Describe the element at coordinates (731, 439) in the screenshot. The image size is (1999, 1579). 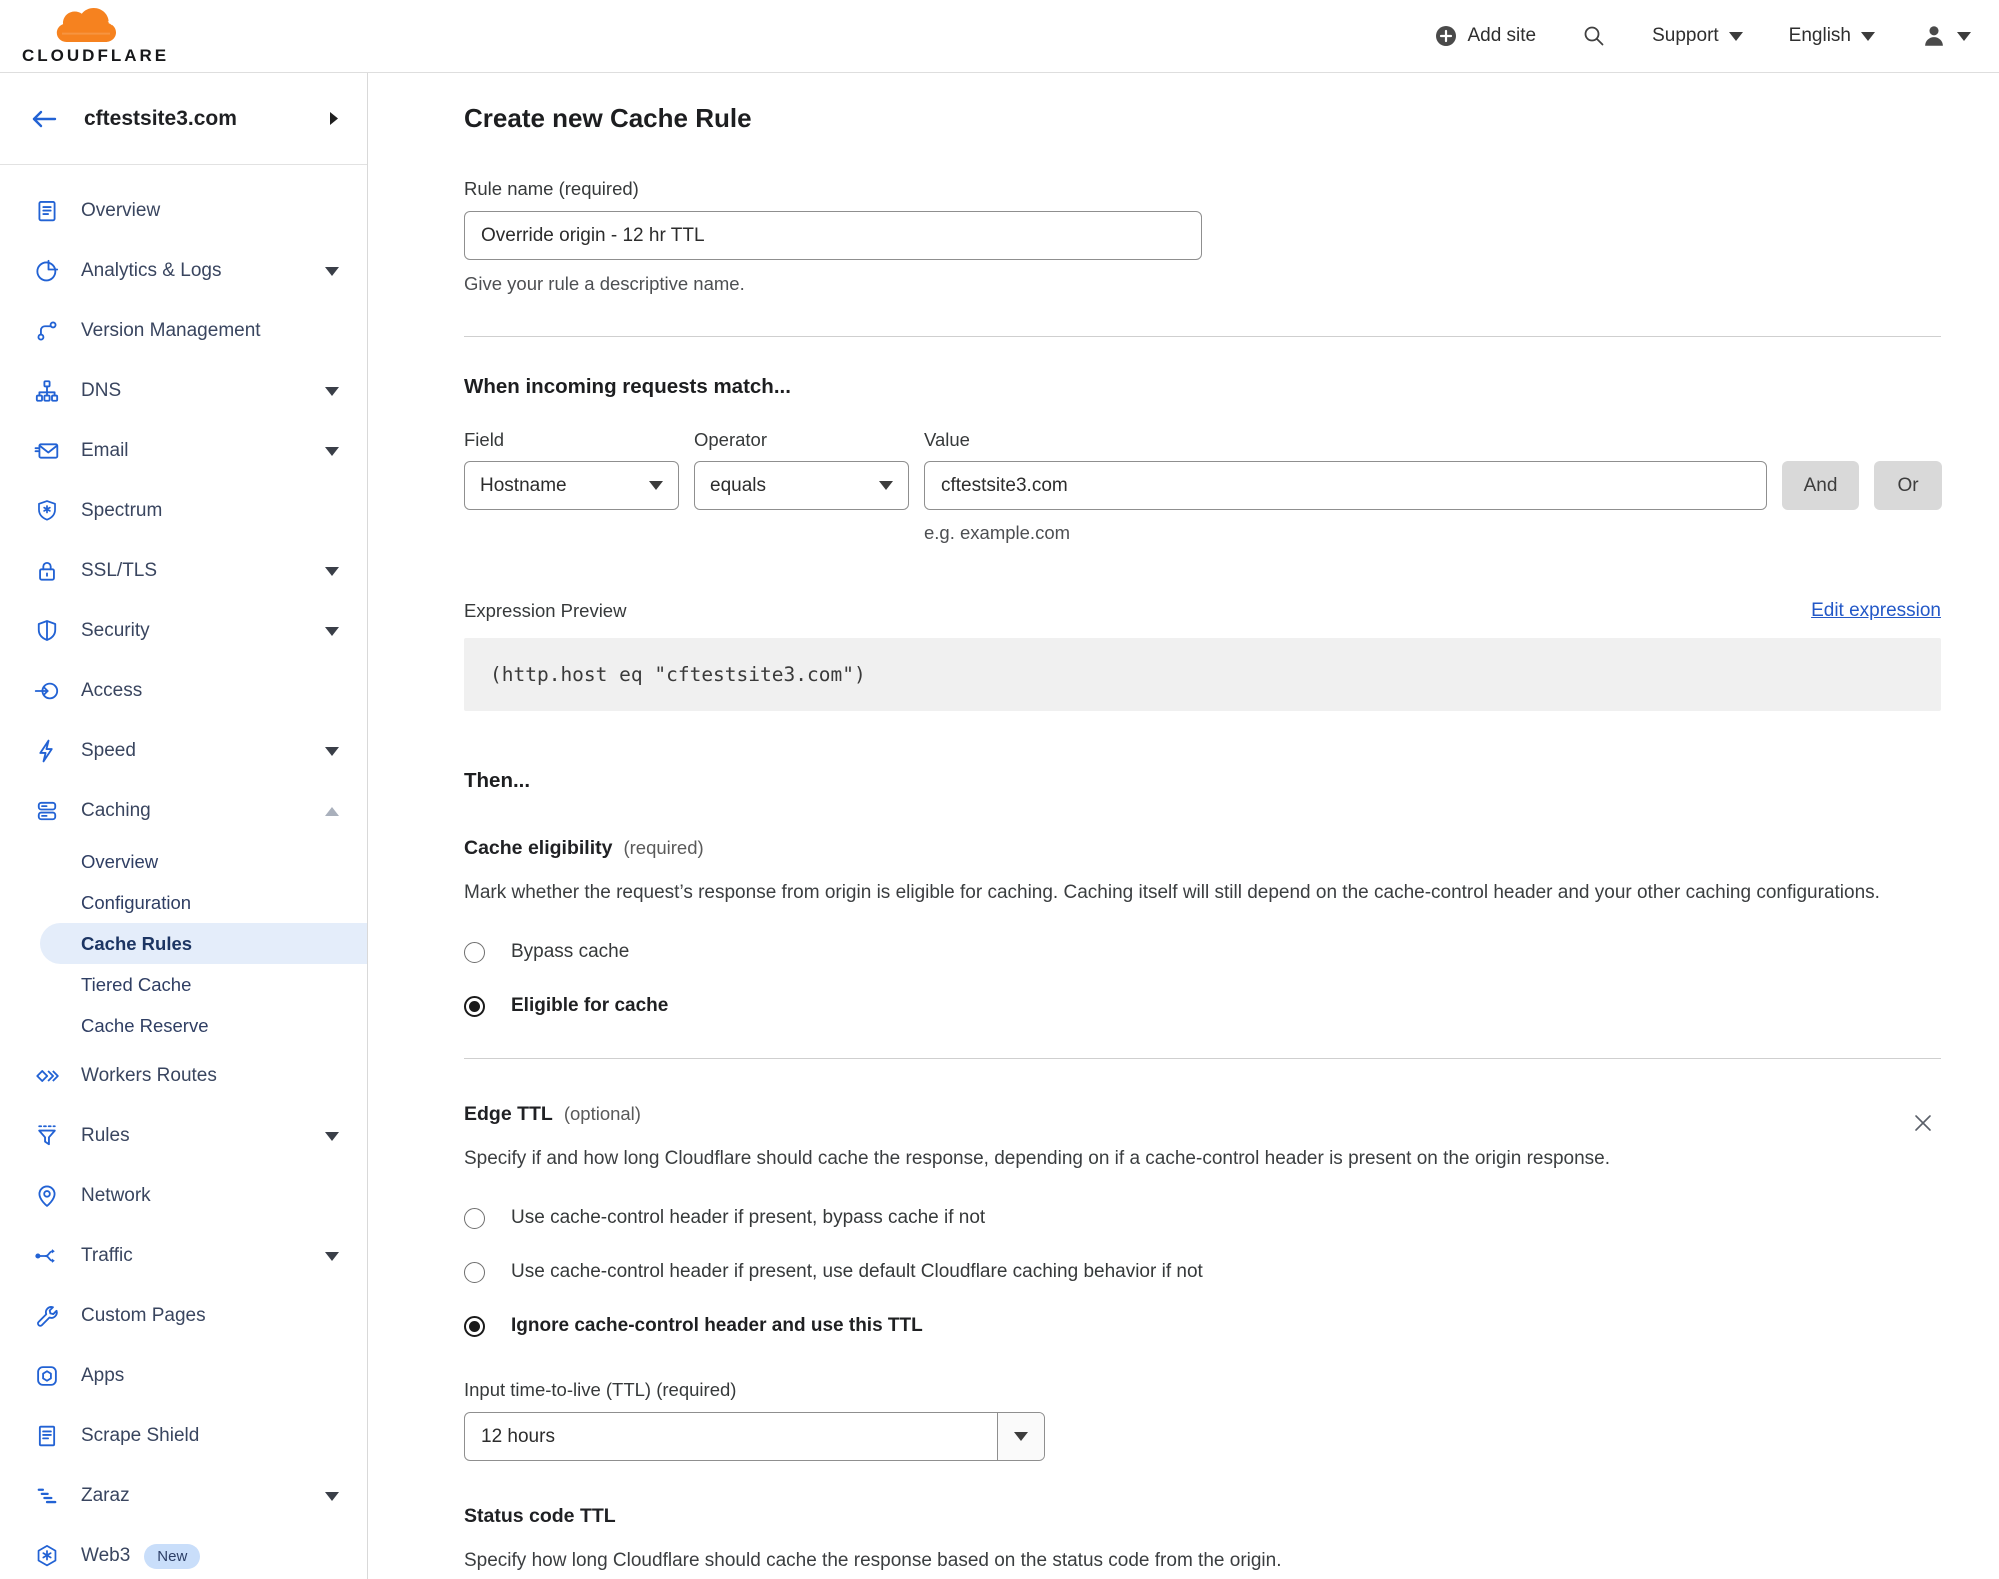
I see `operator-label: Operator` at that location.